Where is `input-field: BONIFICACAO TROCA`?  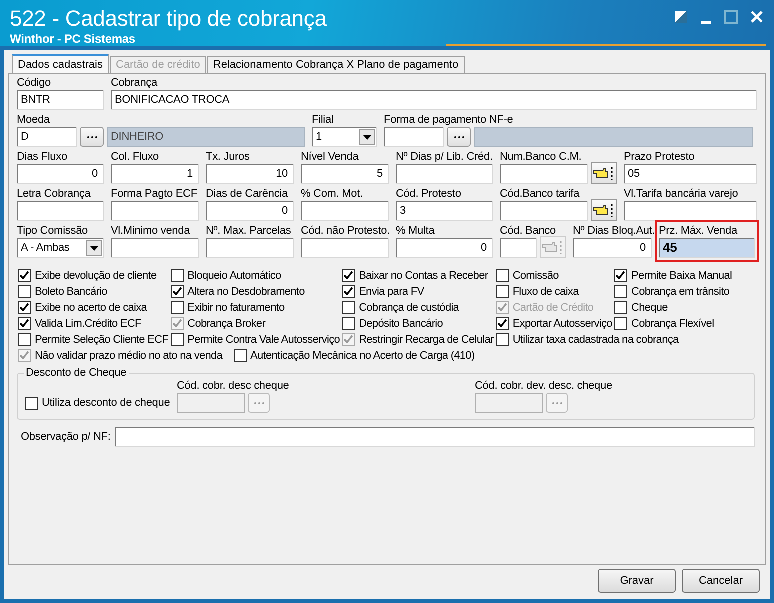 input-field: BONIFICACAO TROCA is located at coordinates (434, 100).